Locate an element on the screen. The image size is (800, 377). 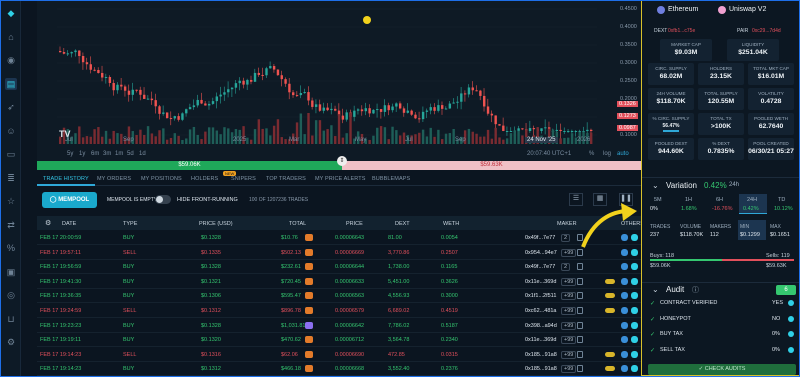
tab-trade-history: TRADE HISTORY is located at coordinates (66, 179).